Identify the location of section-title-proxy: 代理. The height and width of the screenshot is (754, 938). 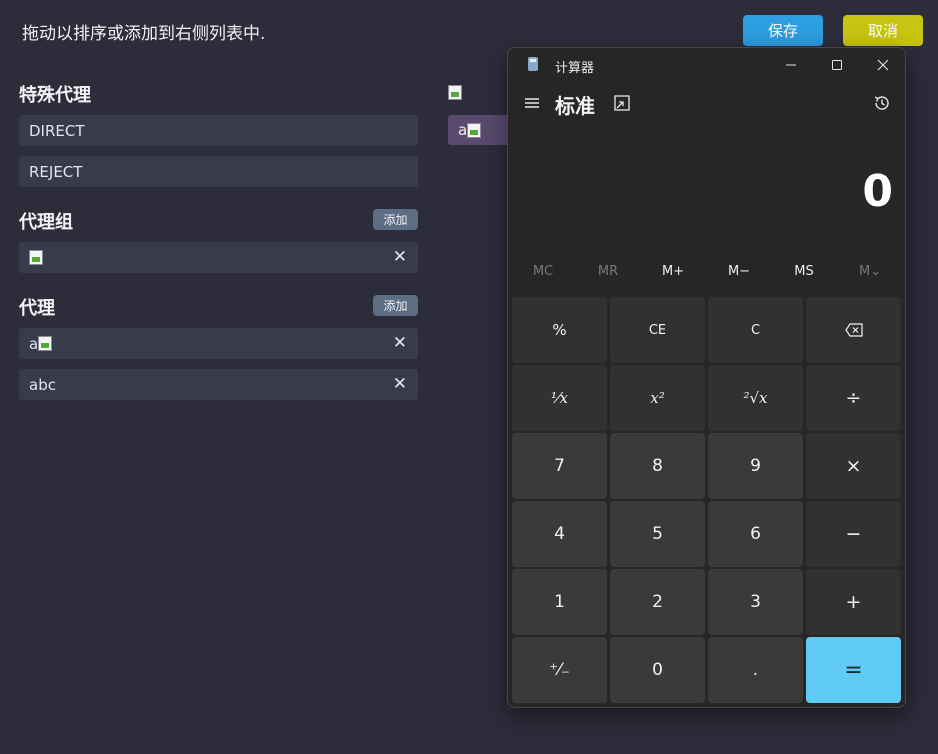
(37, 308).